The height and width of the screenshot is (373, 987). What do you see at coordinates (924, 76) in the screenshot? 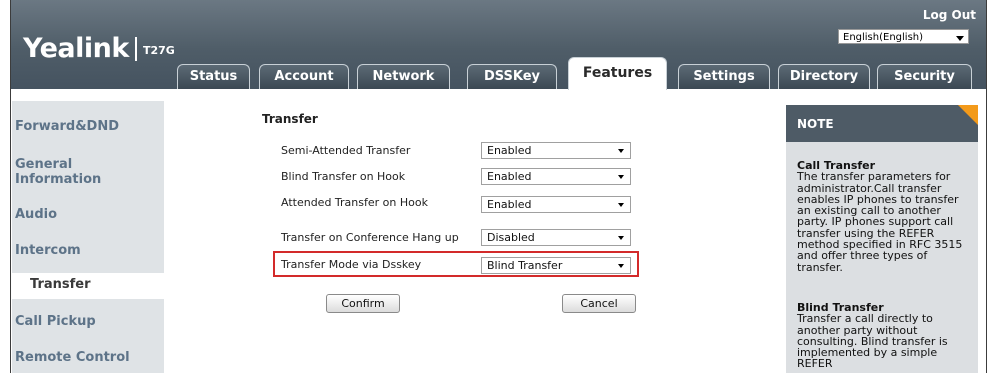
I see `tab-security: Security` at bounding box center [924, 76].